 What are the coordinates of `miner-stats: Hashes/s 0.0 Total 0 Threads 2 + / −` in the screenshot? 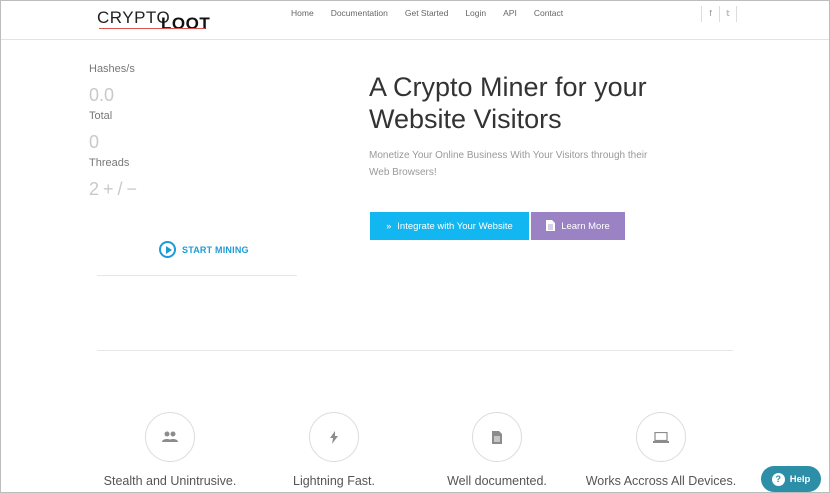 It's located at (194, 131).